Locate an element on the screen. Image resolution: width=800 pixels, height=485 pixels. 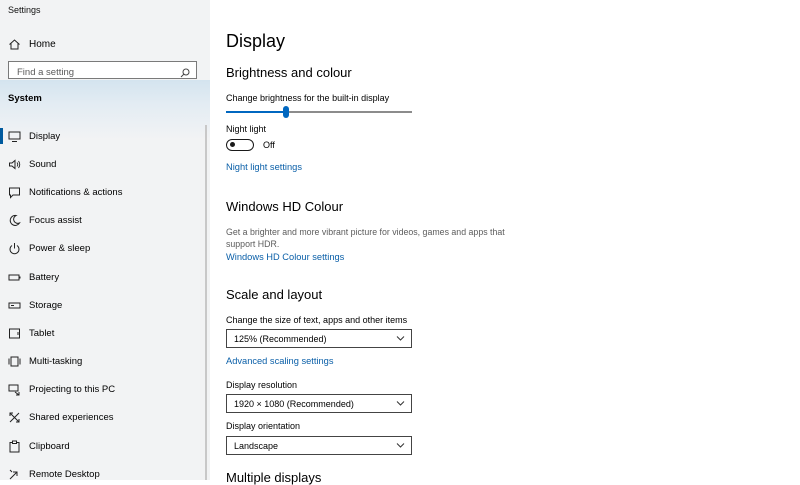
sidebar-item-label: Battery is located at coordinates (44, 277).